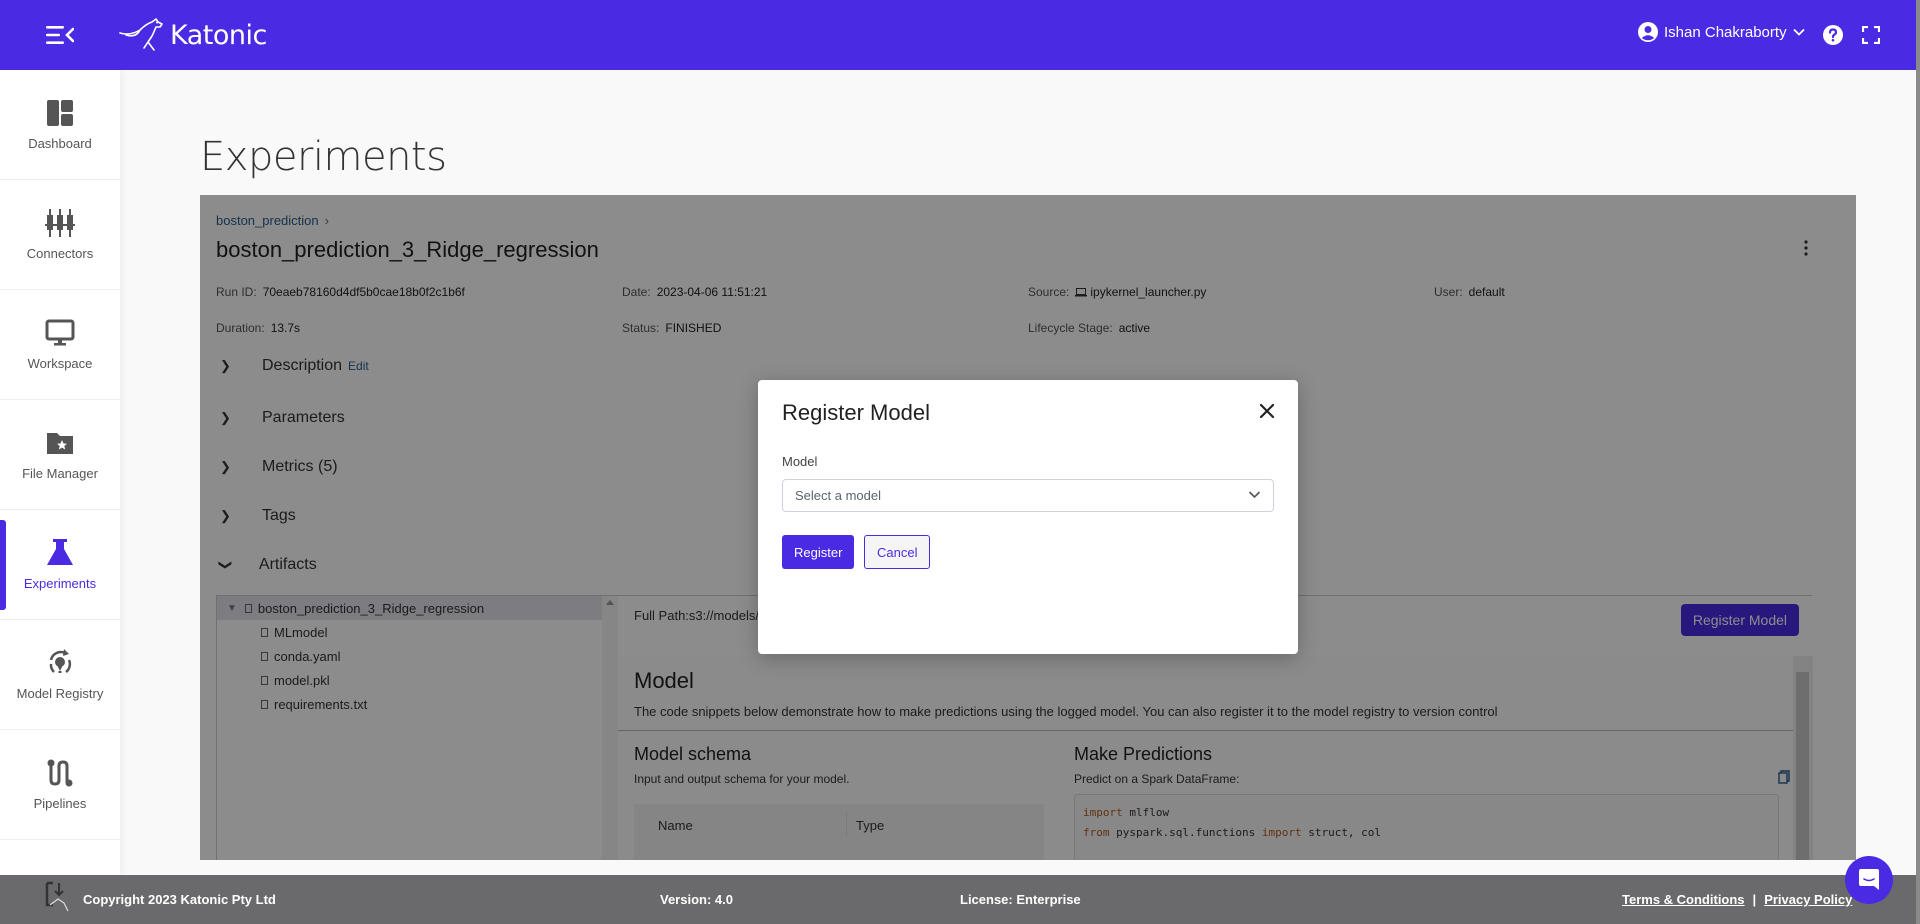  I want to click on folder-star-icon, so click(60, 443).